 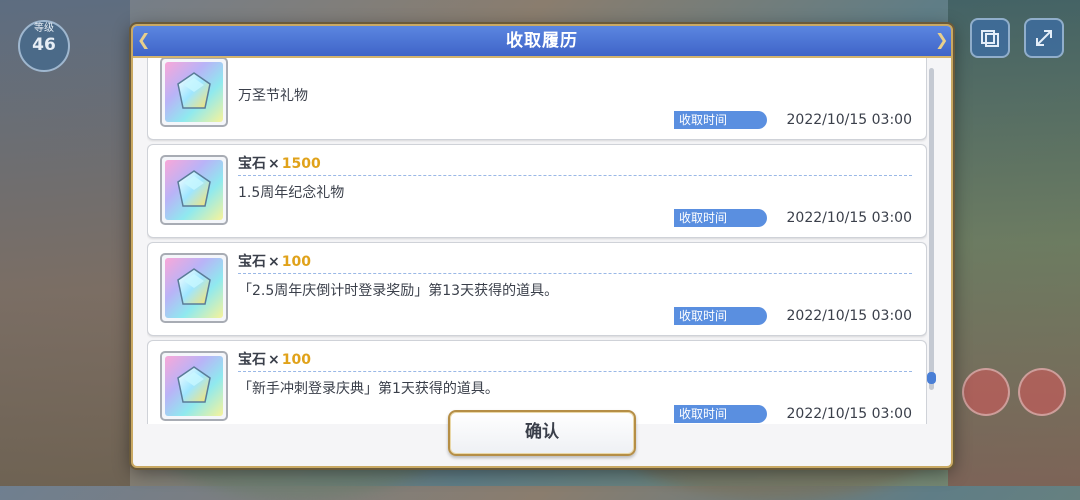 What do you see at coordinates (1014, 243) in the screenshot?
I see `background-right-panel` at bounding box center [1014, 243].